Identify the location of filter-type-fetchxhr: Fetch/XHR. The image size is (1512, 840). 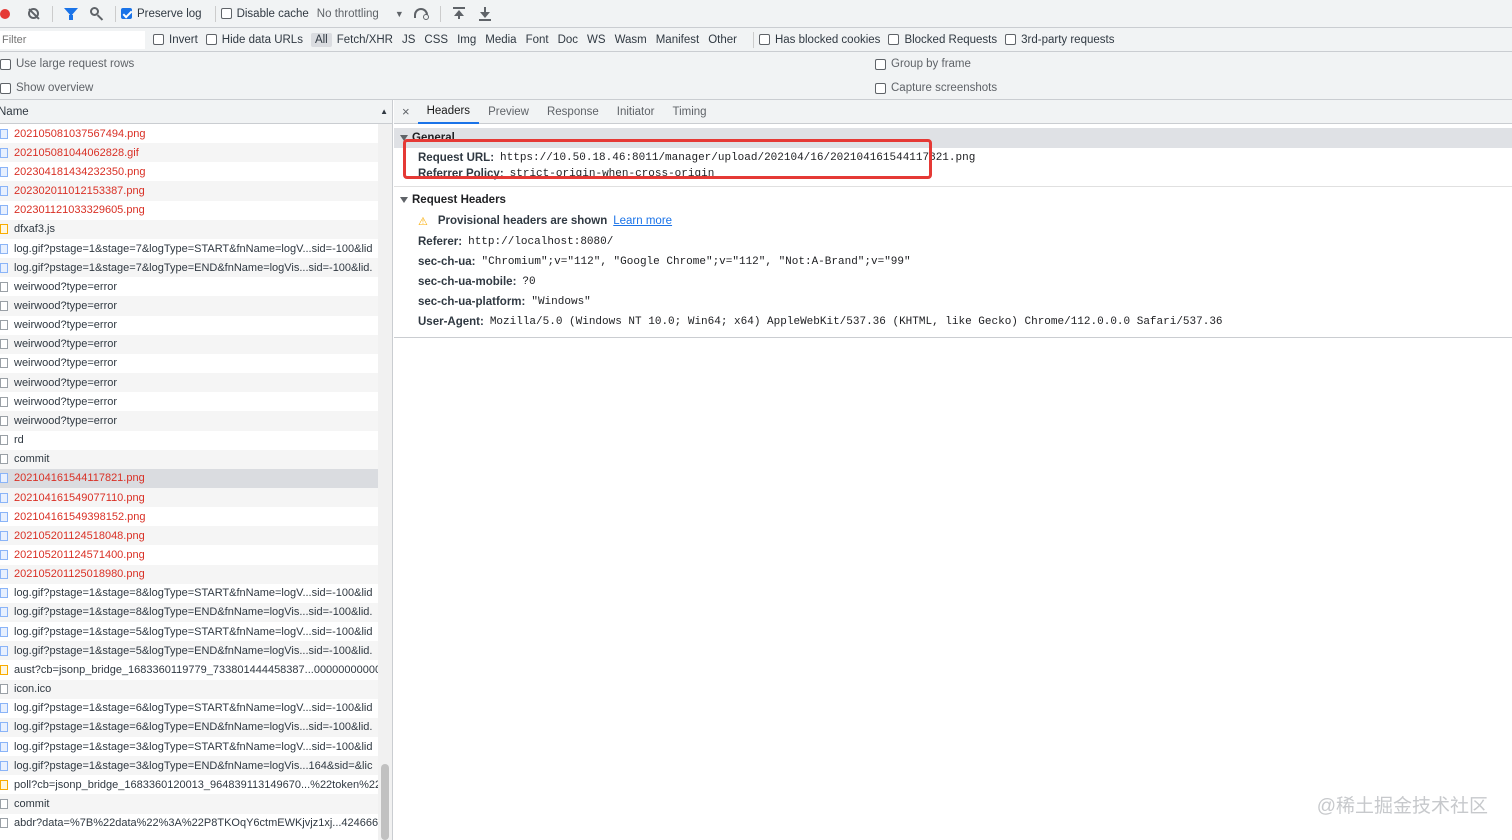
(365, 40).